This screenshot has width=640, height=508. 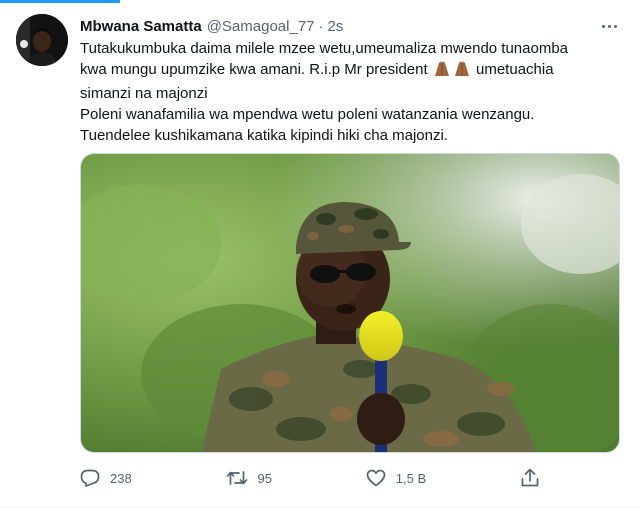 I want to click on share-button, so click(x=535, y=478).